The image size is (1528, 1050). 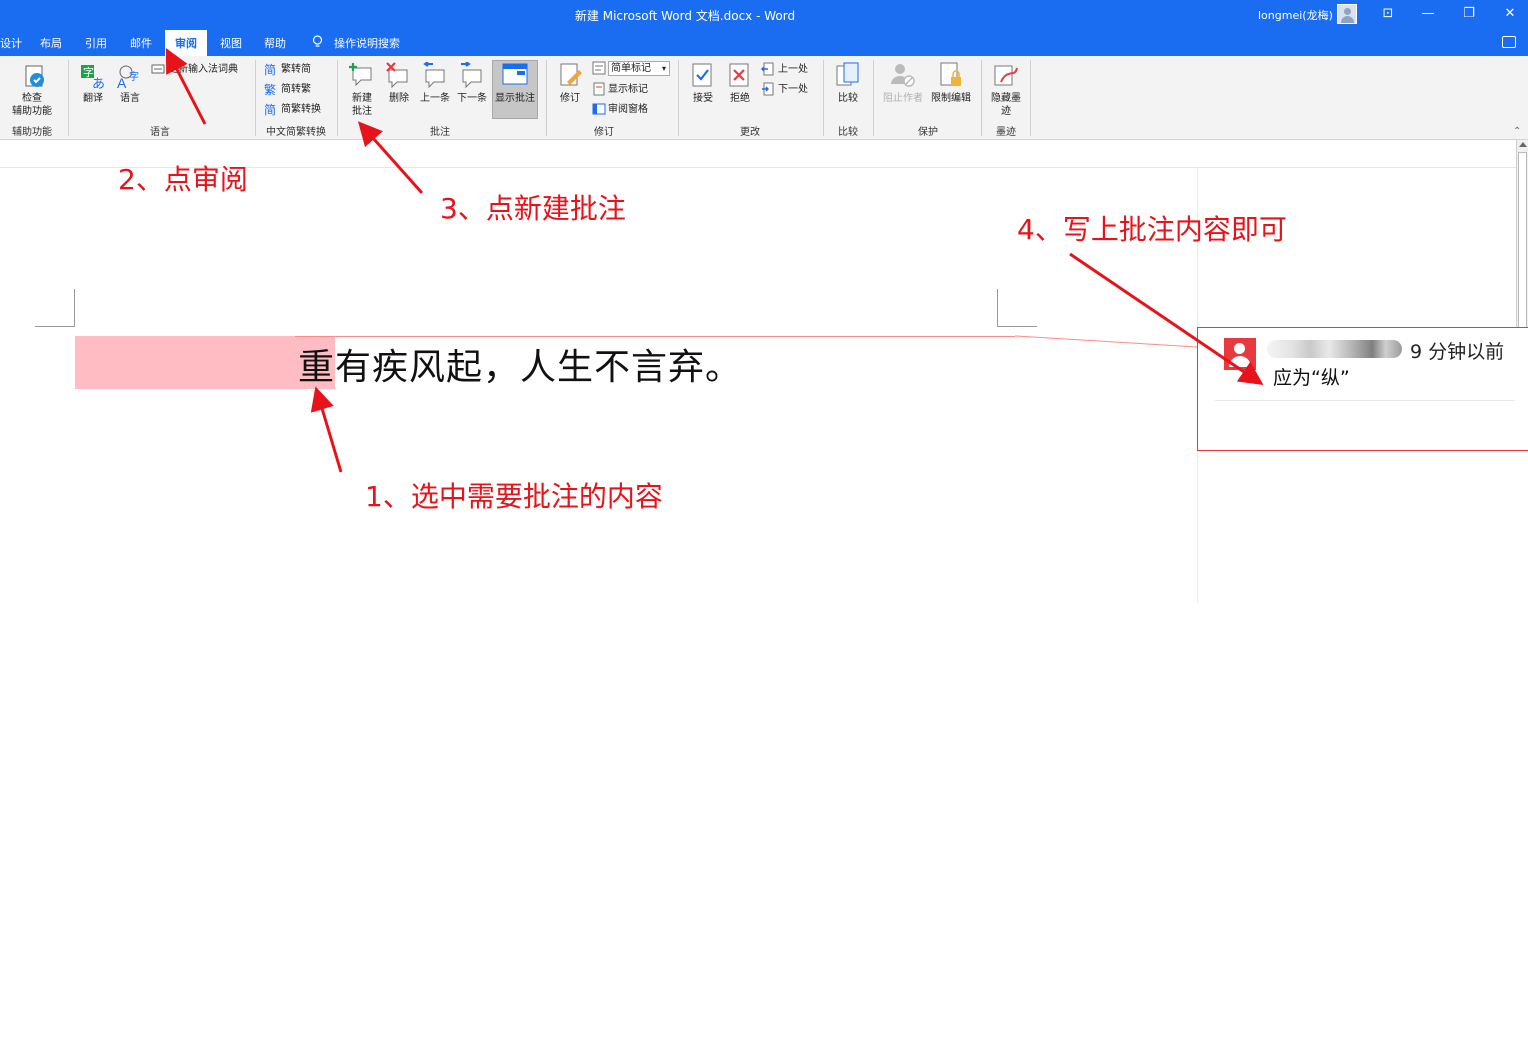 What do you see at coordinates (1510, 14) in the screenshot?
I see `close-button: ✕` at bounding box center [1510, 14].